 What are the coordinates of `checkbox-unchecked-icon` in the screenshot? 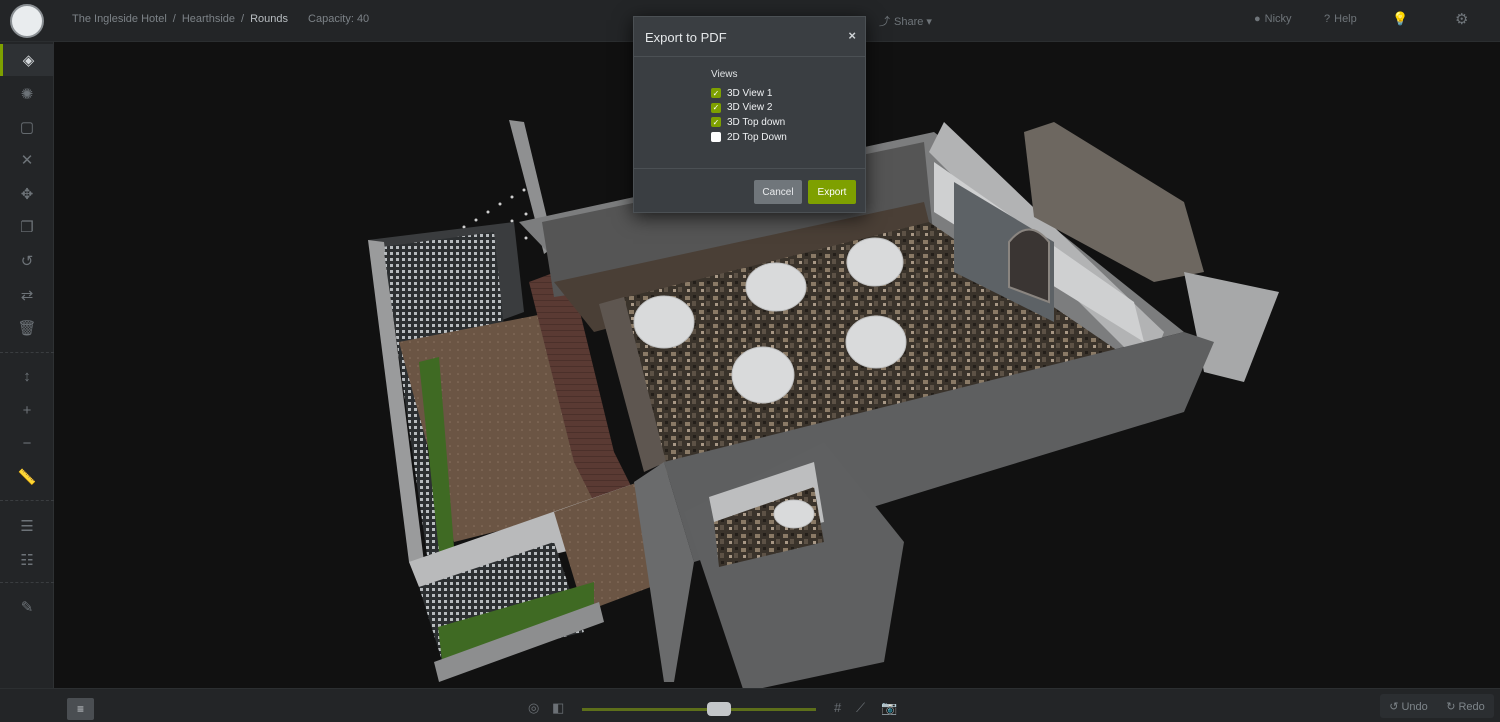 It's located at (716, 137).